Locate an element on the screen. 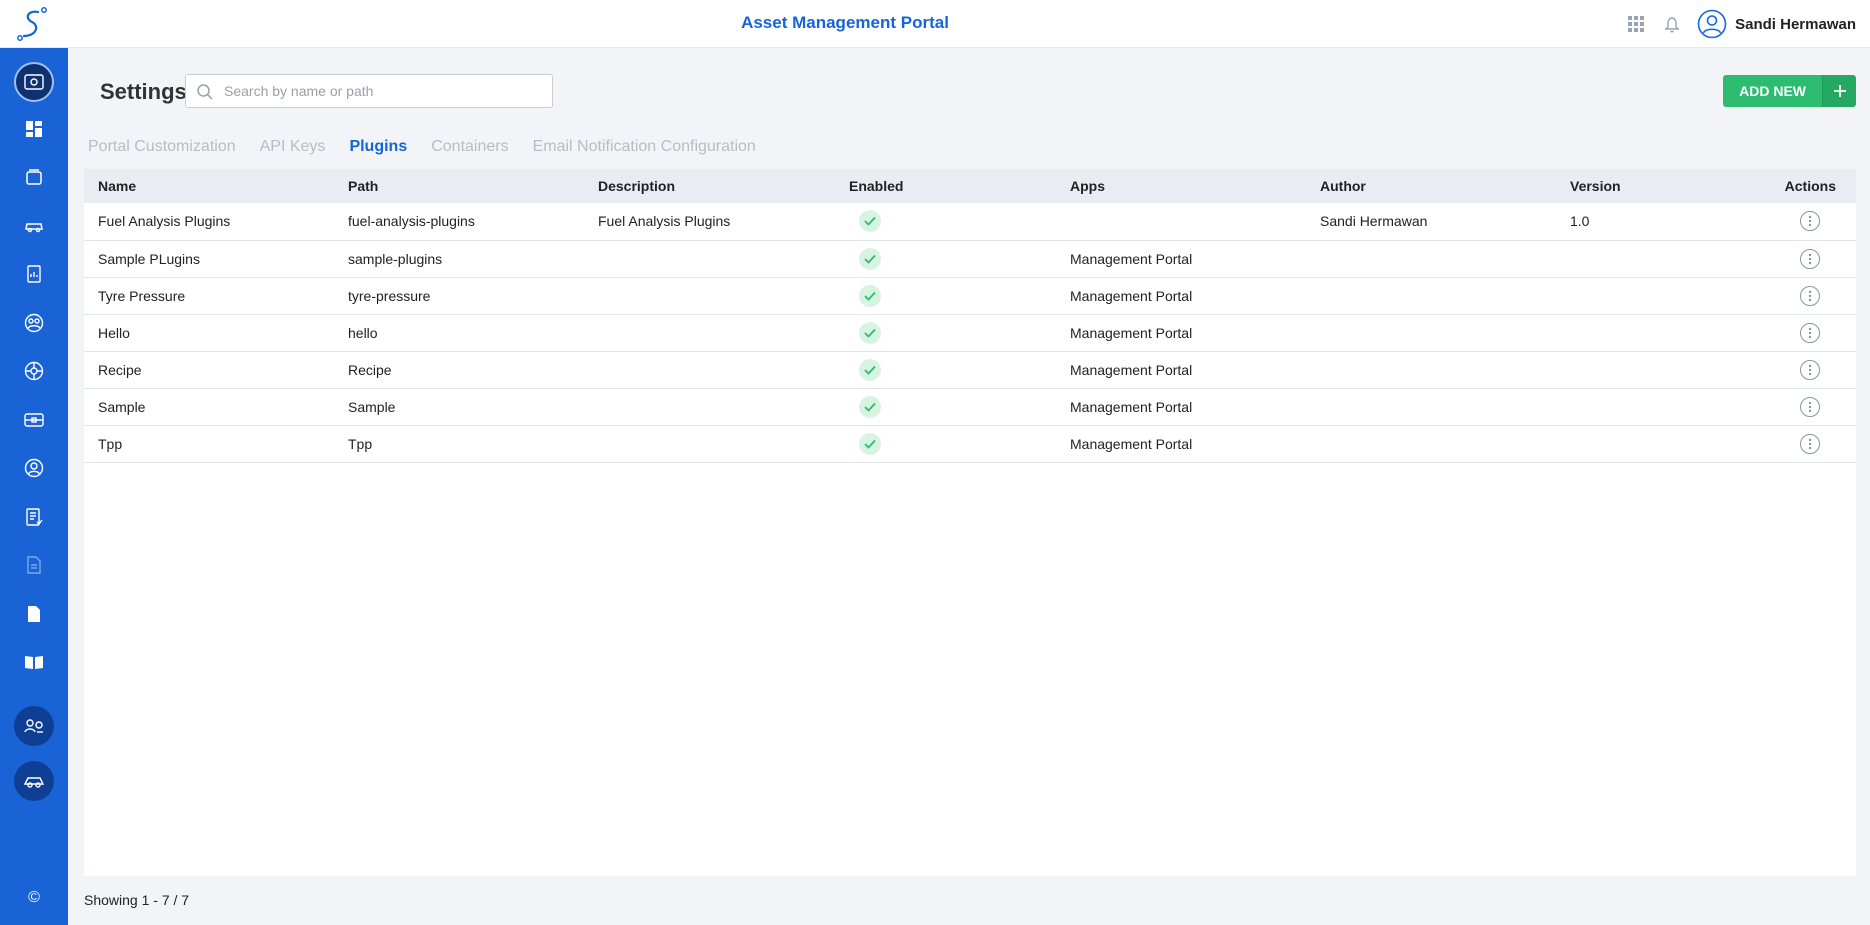 The width and height of the screenshot is (1870, 925). dashboard-icon is located at coordinates (34, 129).